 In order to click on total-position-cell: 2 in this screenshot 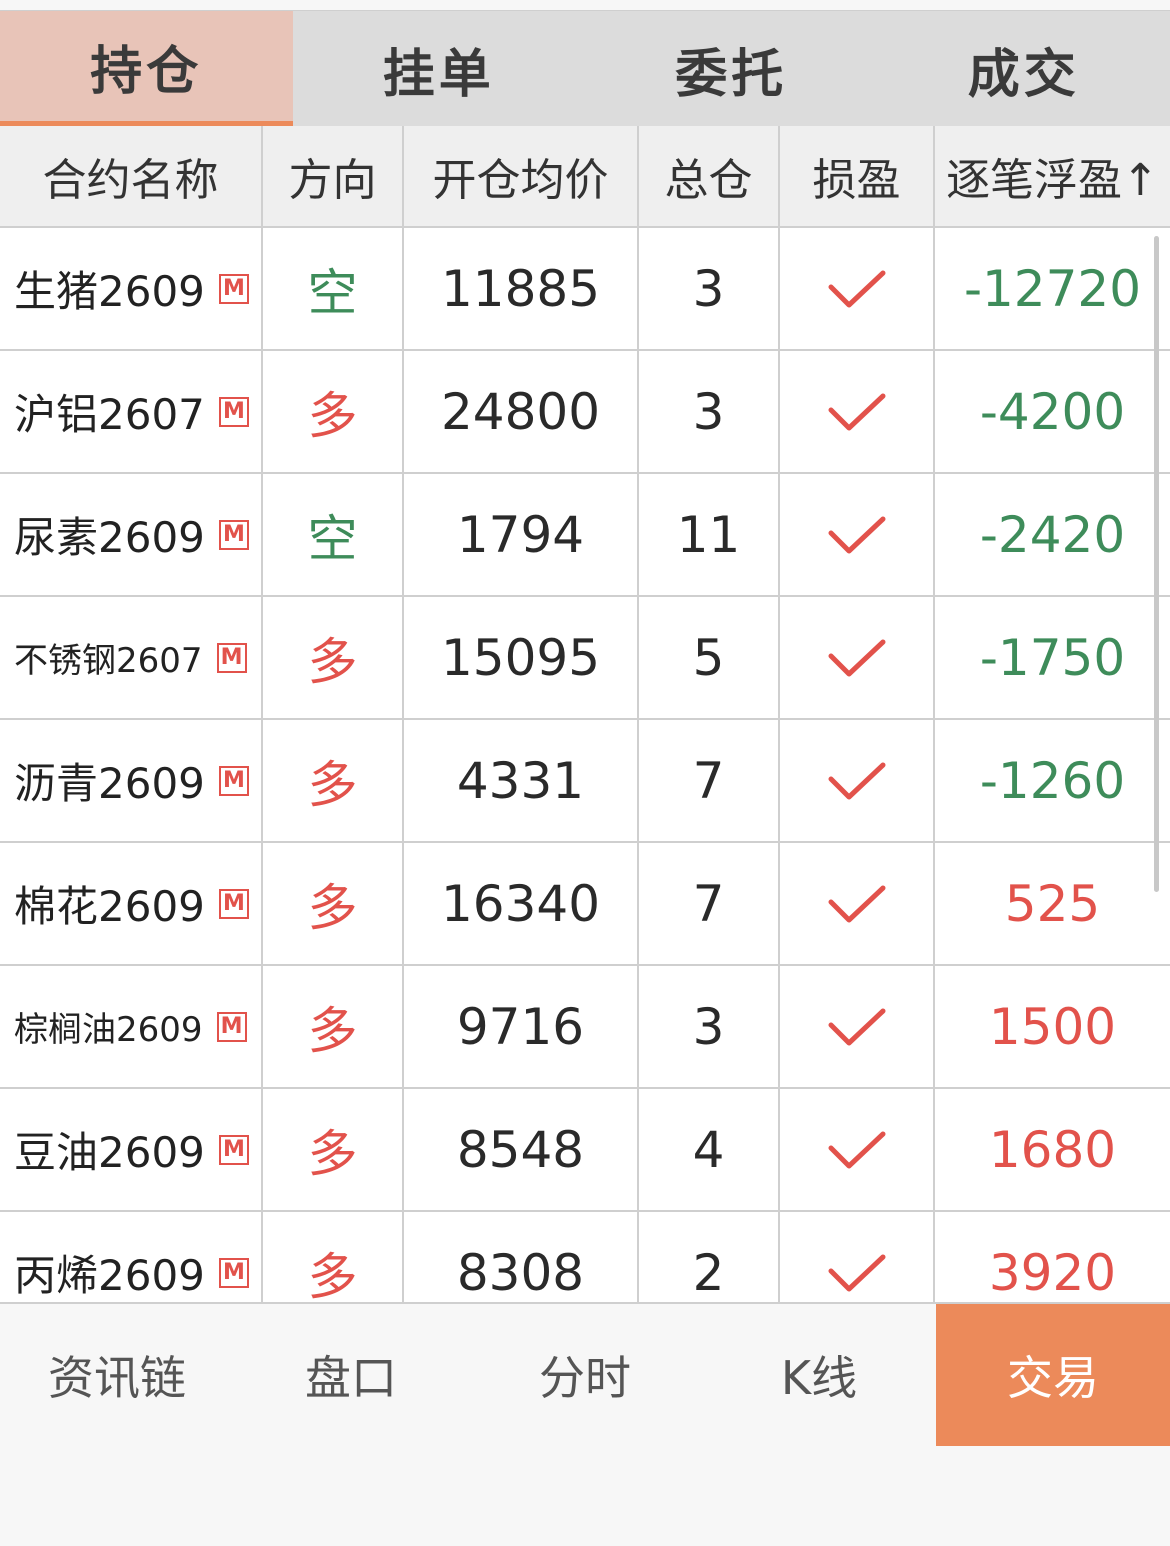, I will do `click(709, 1257)`.